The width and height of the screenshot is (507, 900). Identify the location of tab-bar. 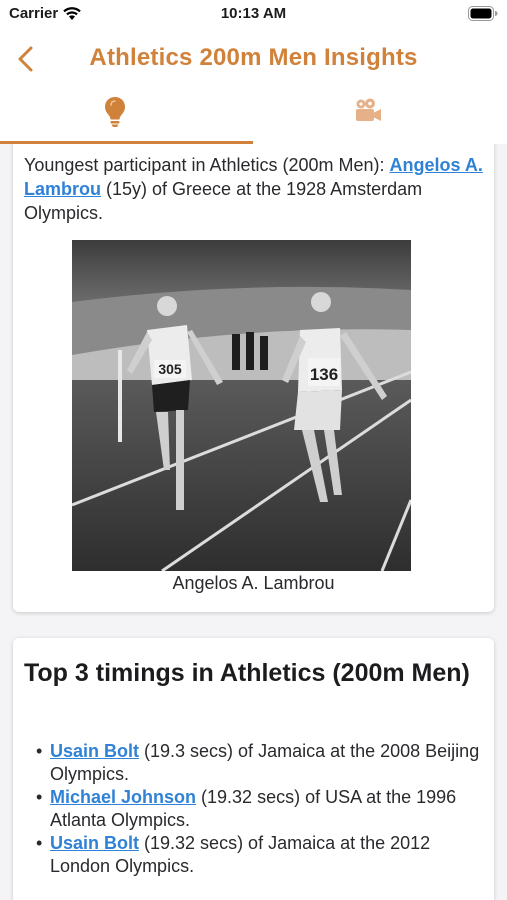
(253, 116).